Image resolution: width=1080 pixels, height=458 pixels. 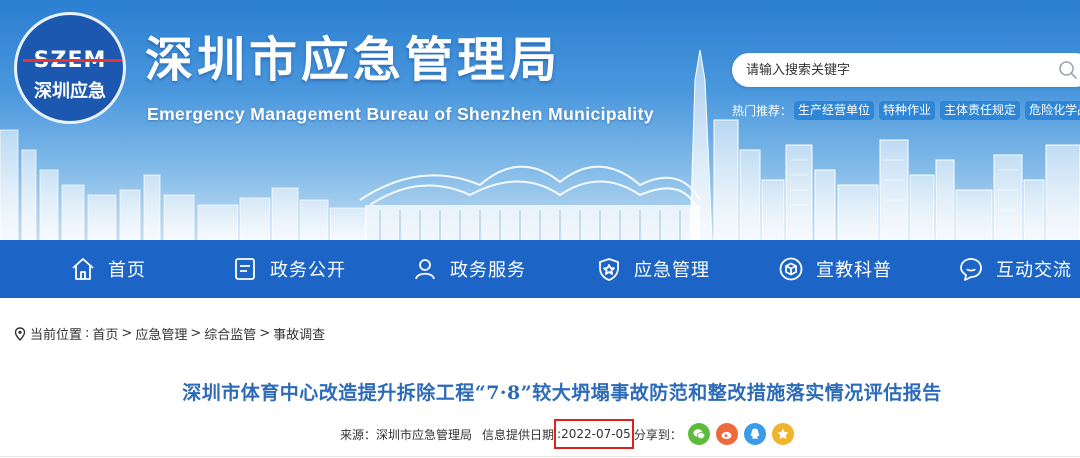 I want to click on hot-keywords: 热门推荐： 生产经营单位 特种作业 主体责任规定 危险化学品, so click(x=906, y=110).